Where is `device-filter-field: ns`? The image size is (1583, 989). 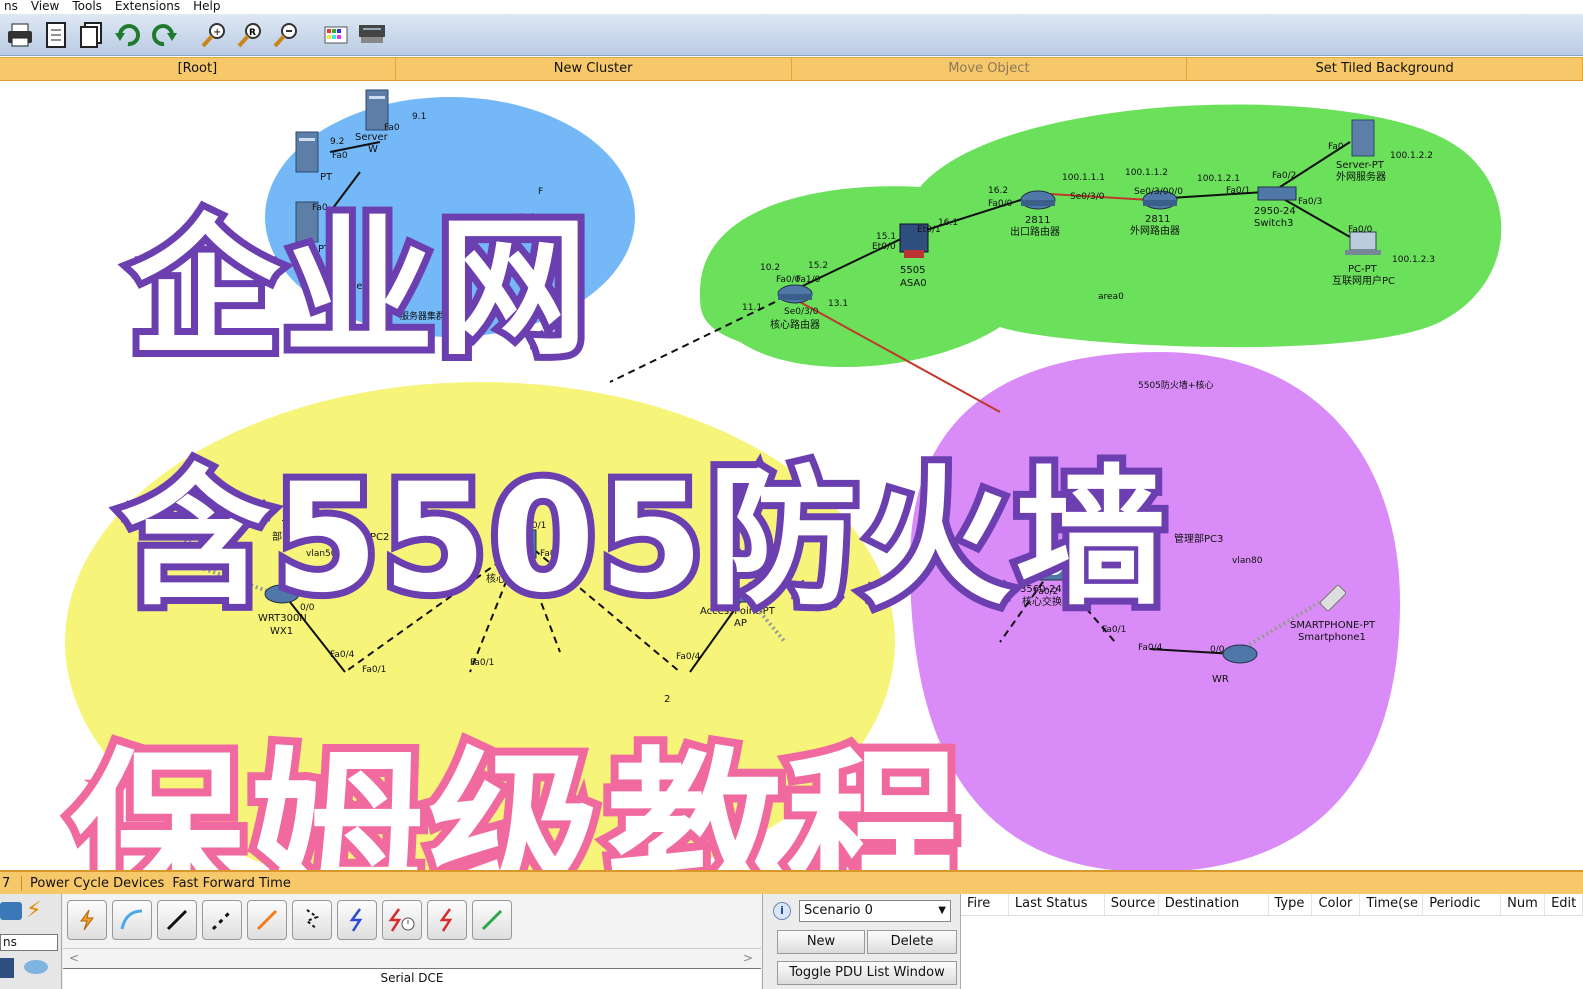
device-filter-field: ns is located at coordinates (29, 942).